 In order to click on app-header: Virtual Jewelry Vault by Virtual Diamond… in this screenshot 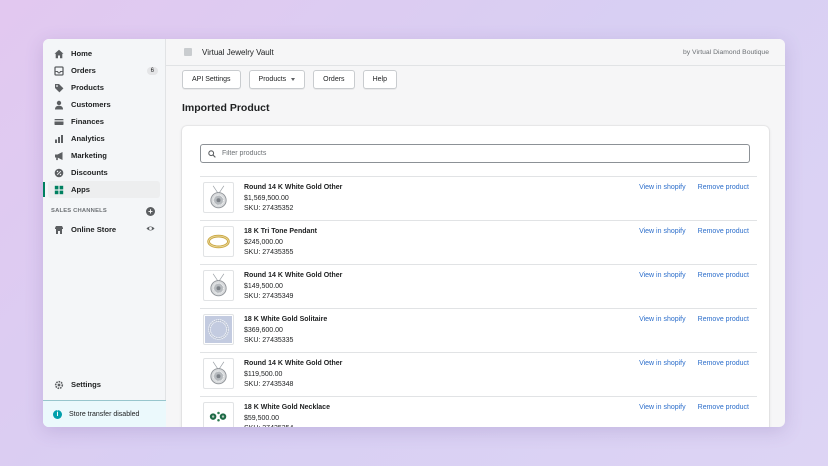, I will do `click(475, 52)`.